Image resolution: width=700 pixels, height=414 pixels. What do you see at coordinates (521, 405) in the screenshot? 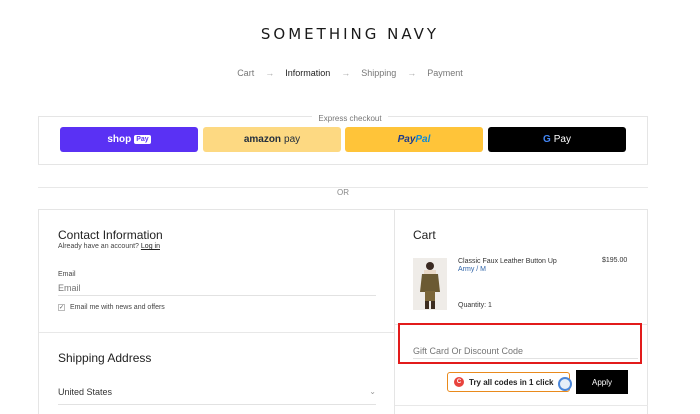
I see `cart-bottom-divider` at bounding box center [521, 405].